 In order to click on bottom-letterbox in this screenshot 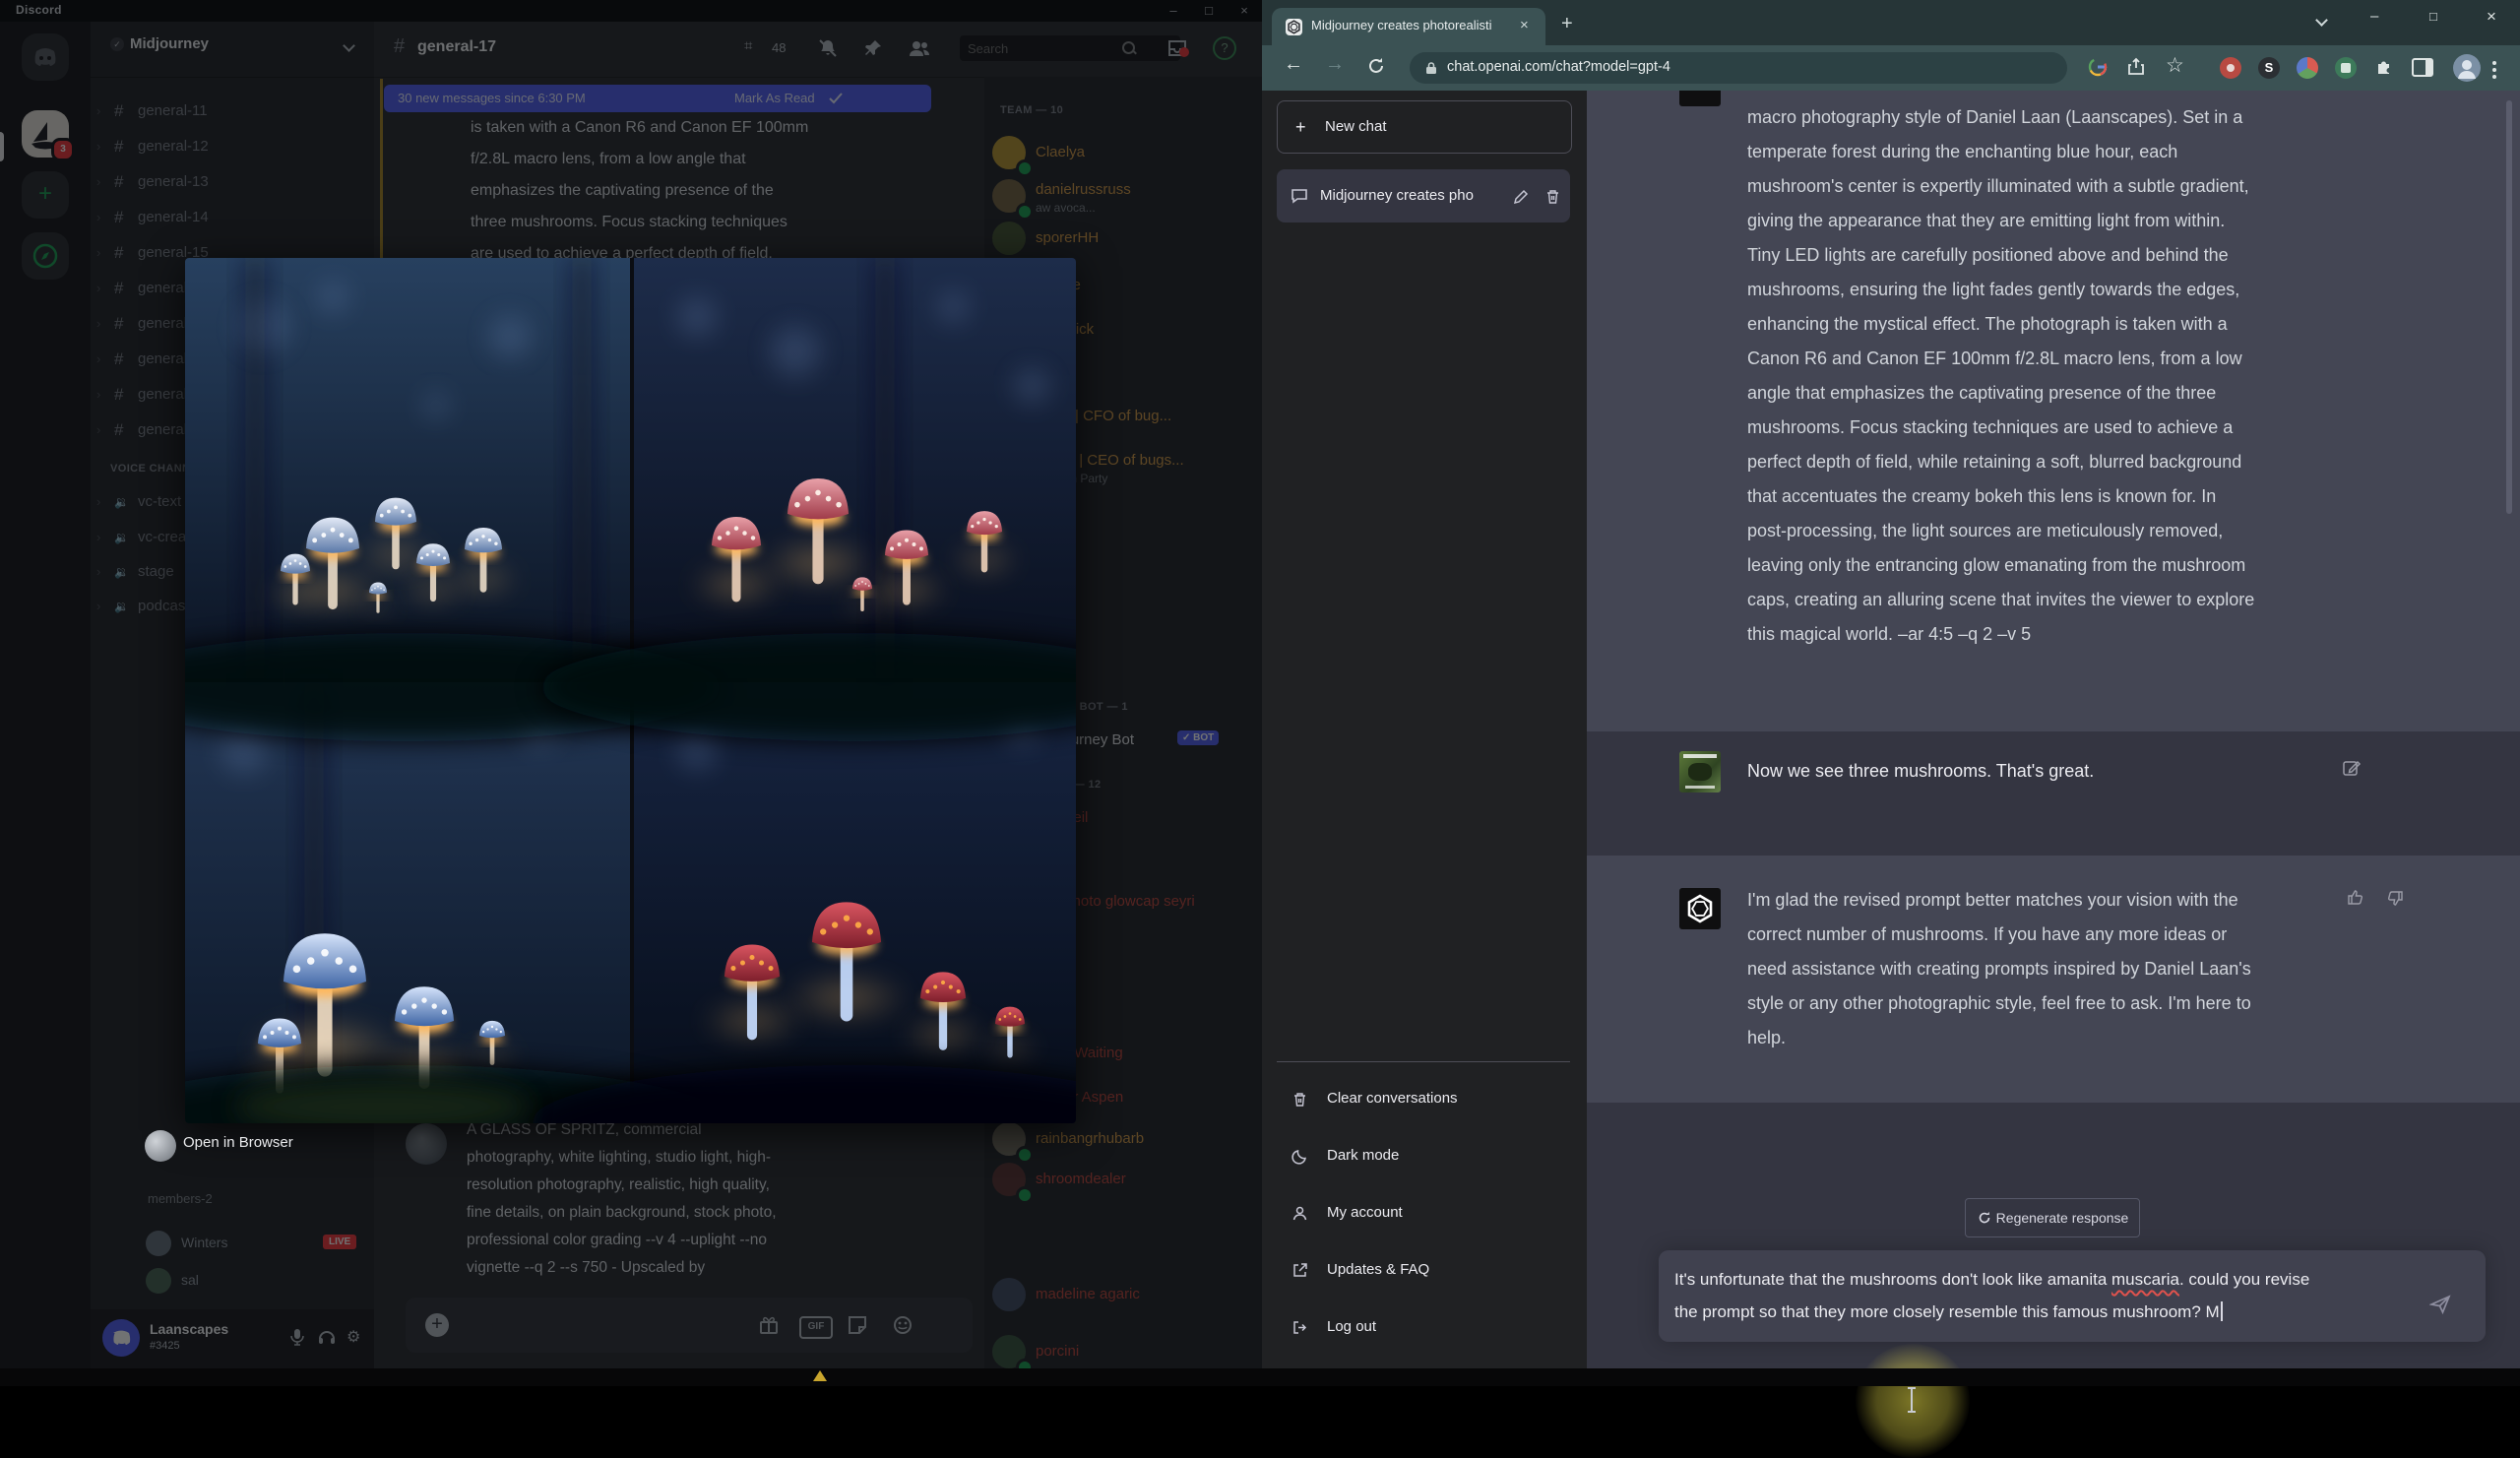, I will do `click(1260, 1377)`.